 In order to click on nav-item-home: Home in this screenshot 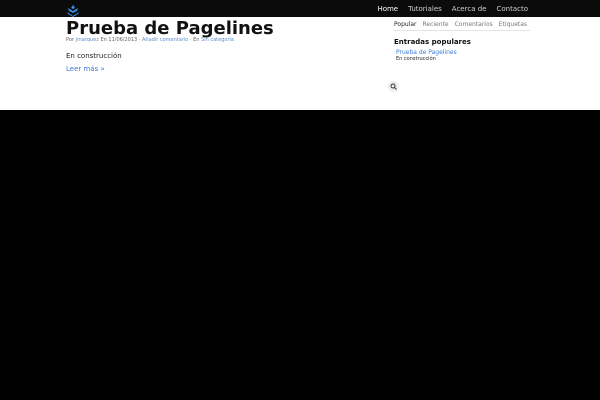, I will do `click(390, 8)`.